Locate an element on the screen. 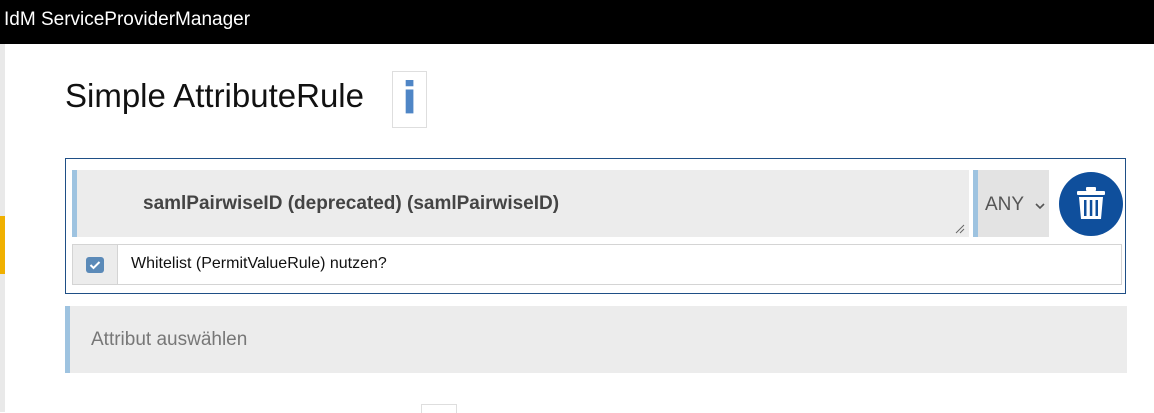  info-icon: i is located at coordinates (409, 98).